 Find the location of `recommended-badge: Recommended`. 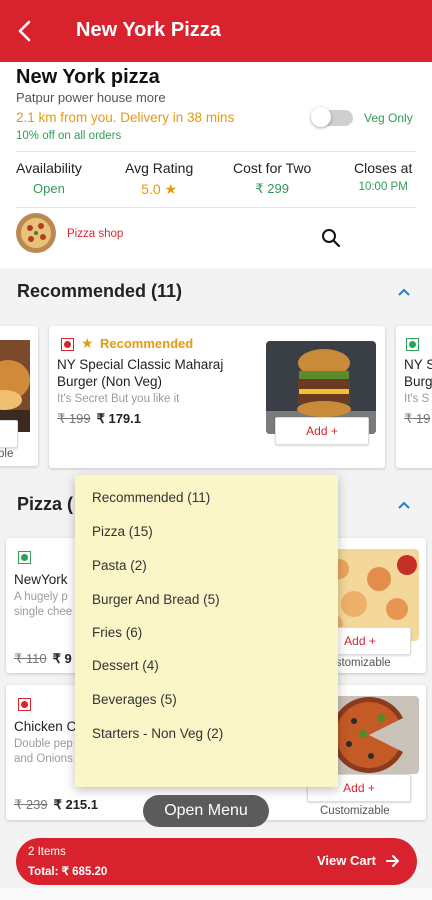

recommended-badge: Recommended is located at coordinates (147, 343).